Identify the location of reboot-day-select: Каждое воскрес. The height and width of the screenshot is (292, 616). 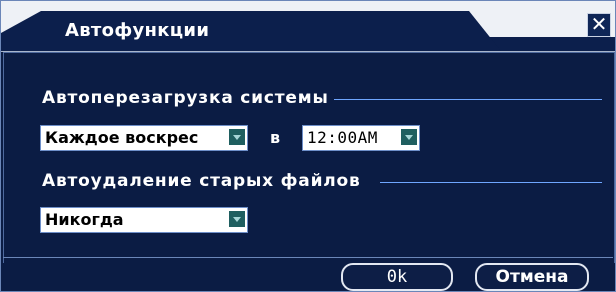
(144, 138).